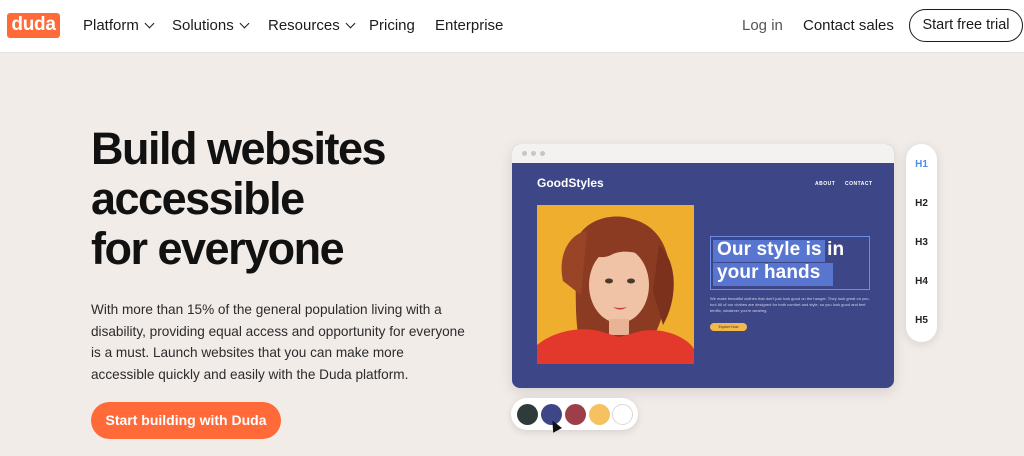 The image size is (1024, 456). Describe the element at coordinates (966, 25) in the screenshot. I see `start-free-trial-button: Start free trial` at that location.